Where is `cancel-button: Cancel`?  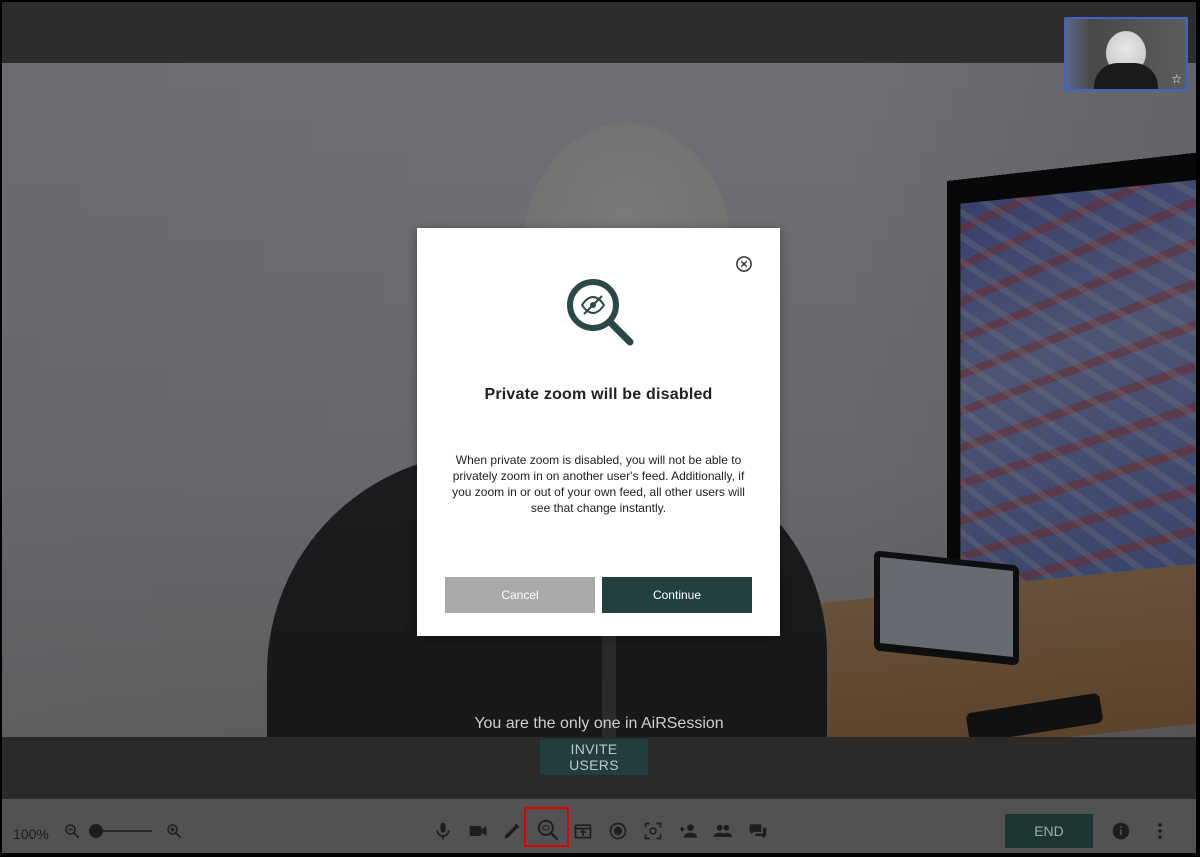 cancel-button: Cancel is located at coordinates (520, 595).